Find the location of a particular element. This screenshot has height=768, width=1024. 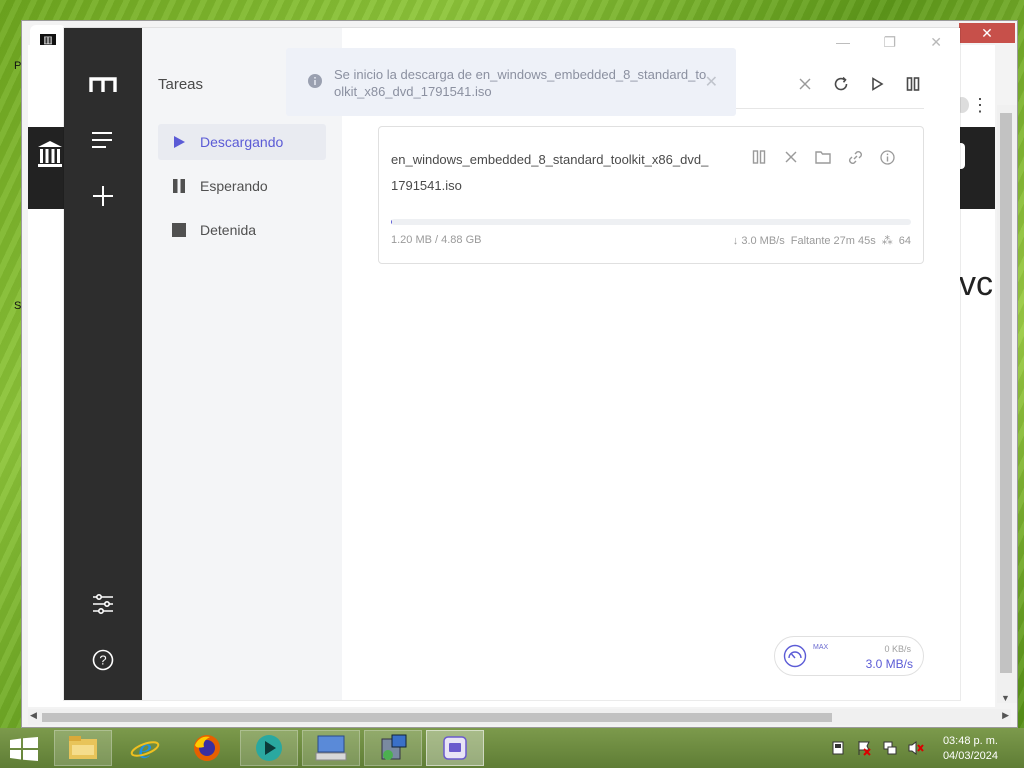

internet-explorer-icon: e is located at coordinates (145, 748).